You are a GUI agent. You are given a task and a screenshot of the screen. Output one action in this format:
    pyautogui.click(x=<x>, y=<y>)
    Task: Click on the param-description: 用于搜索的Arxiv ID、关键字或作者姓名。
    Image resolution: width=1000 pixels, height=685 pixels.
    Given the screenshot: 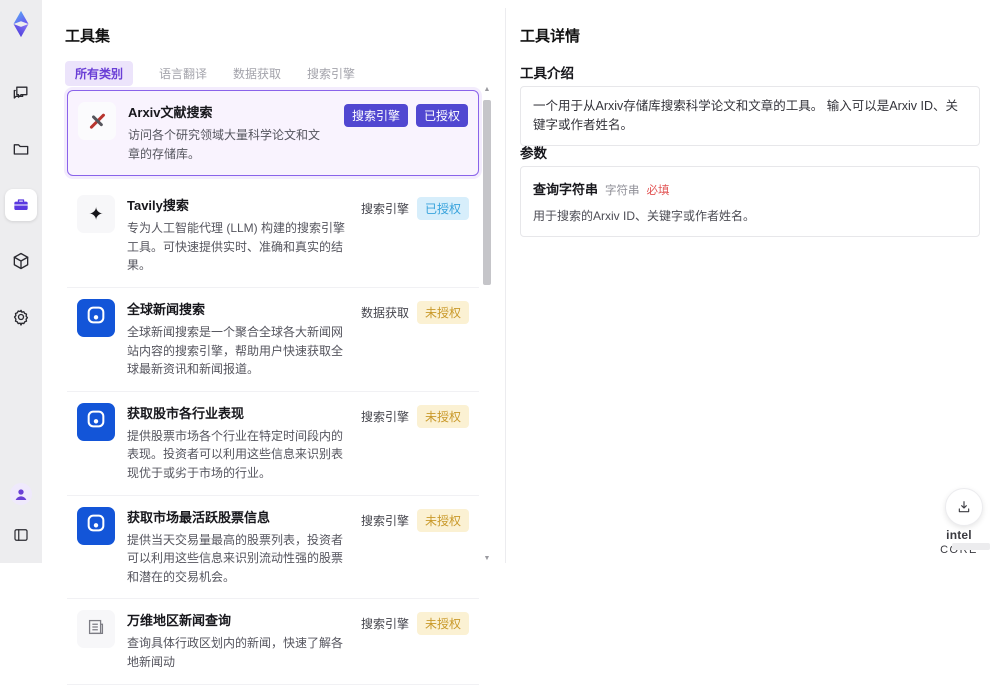 What is the action you would take?
    pyautogui.click(x=644, y=216)
    